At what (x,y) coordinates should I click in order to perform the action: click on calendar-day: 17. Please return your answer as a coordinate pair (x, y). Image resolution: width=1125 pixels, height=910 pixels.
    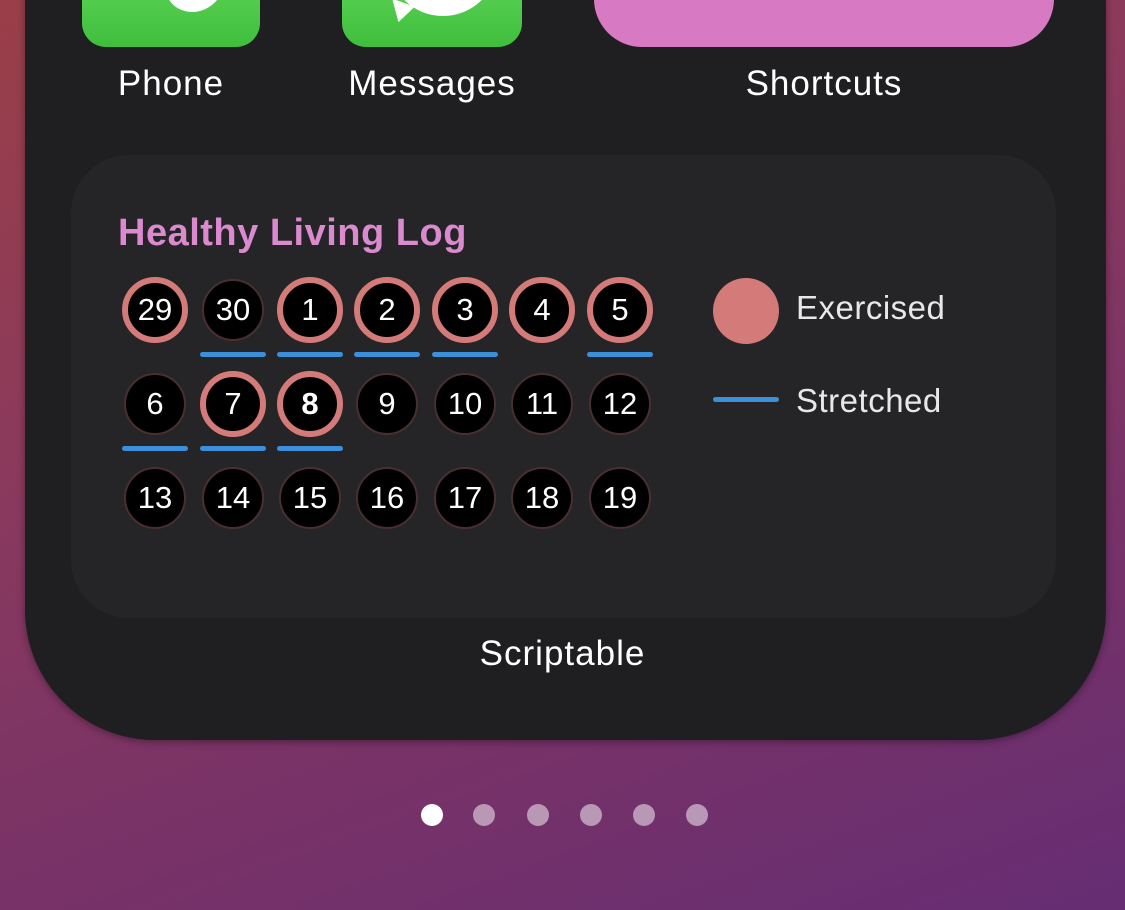
    Looking at the image, I should click on (465, 498).